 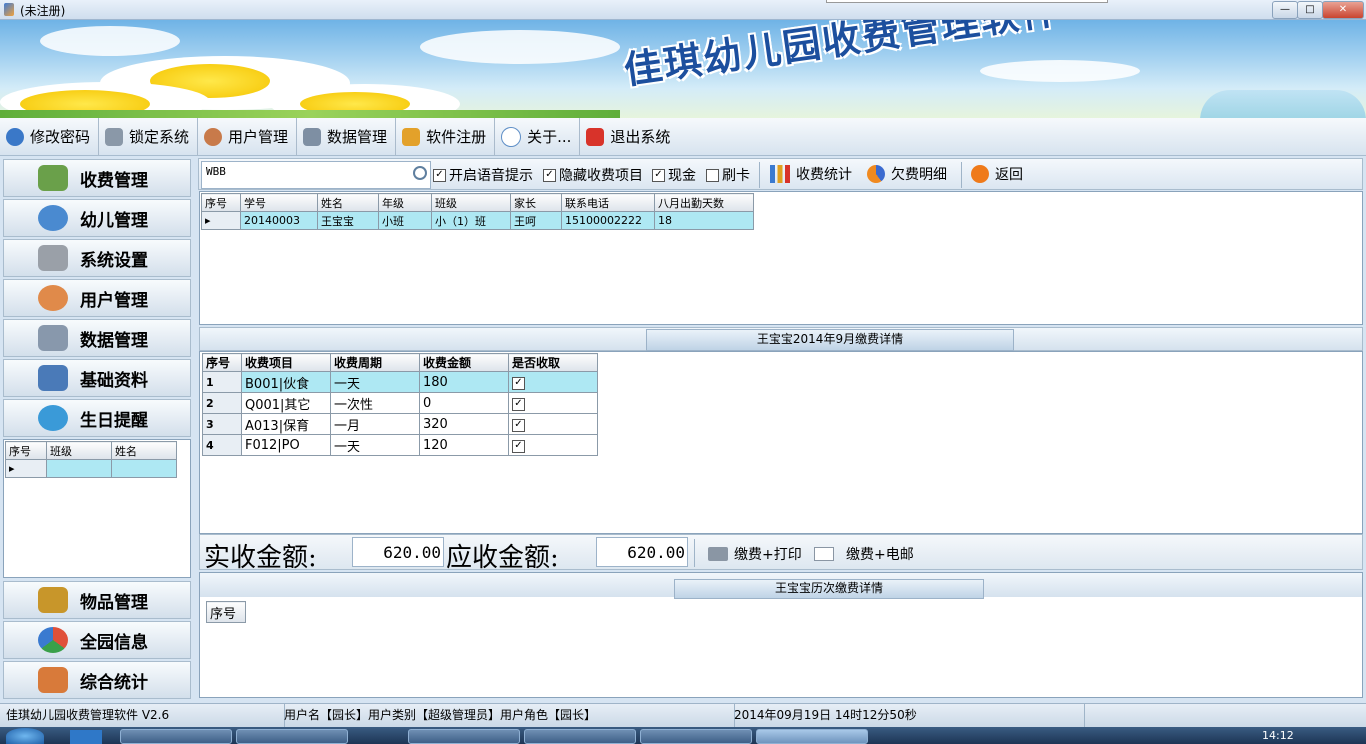 I want to click on col-header: 年级, so click(x=405, y=202).